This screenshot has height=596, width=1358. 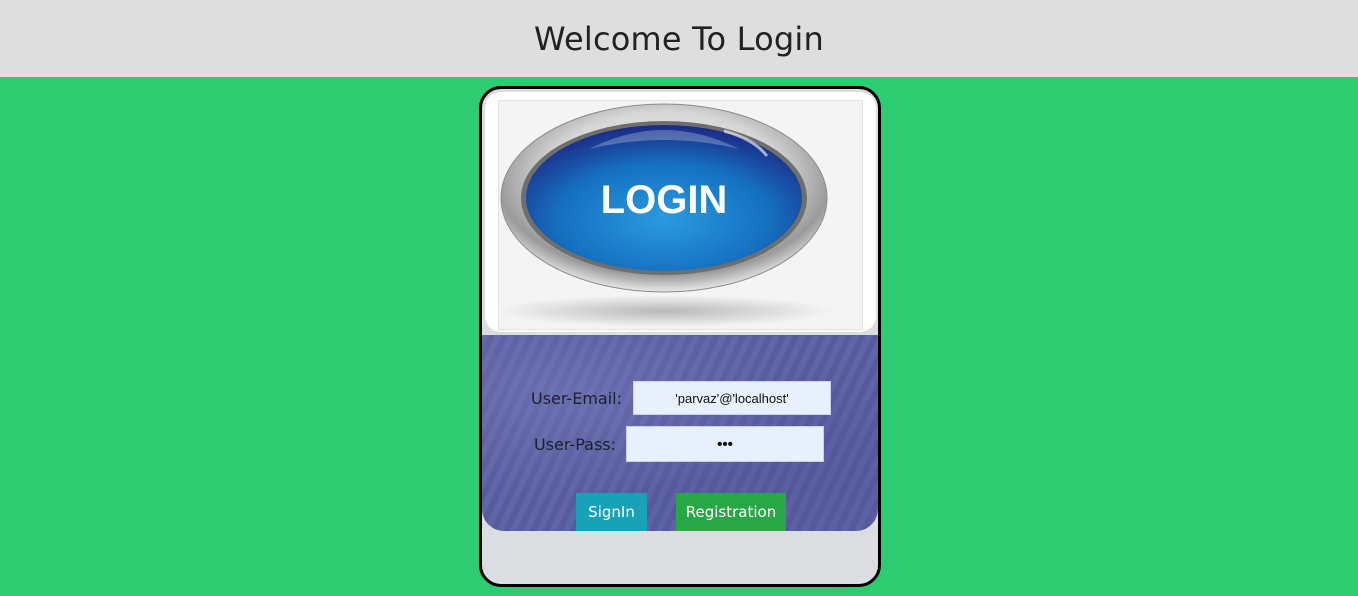 I want to click on login-logo-icon: LOGIN, so click(x=666, y=215).